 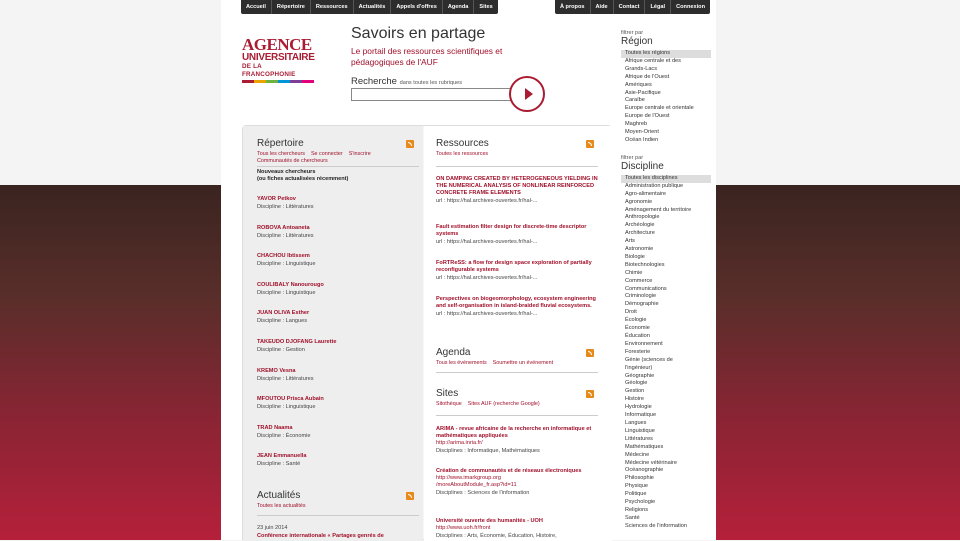 I want to click on nav-link: Contact, so click(x=630, y=7).